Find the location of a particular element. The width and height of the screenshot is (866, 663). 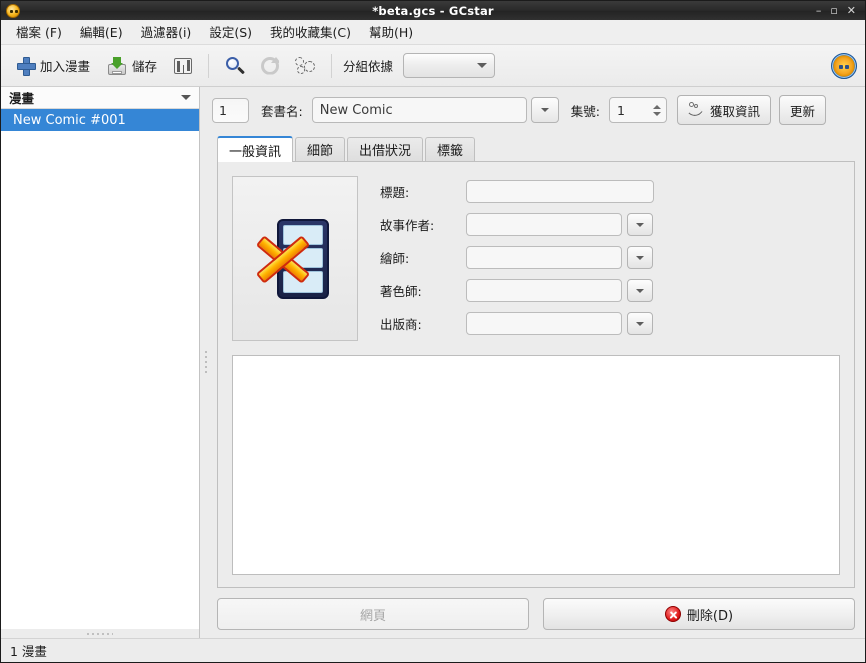

menu-file: 檔案 (F) is located at coordinates (39, 32).